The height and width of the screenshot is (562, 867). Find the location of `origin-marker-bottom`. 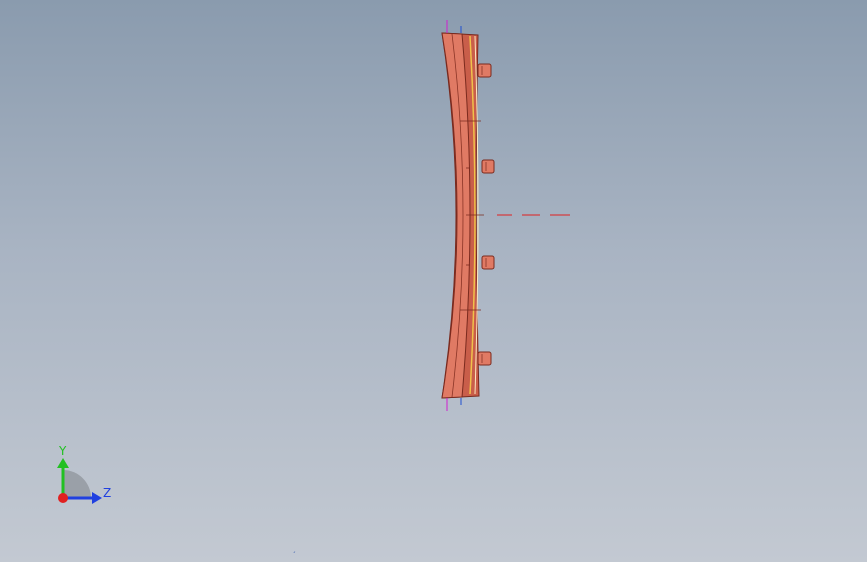

origin-marker-bottom is located at coordinates (454, 404).